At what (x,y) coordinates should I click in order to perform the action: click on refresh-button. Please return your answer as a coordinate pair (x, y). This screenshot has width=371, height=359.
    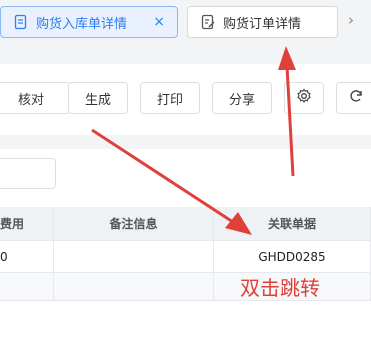
    Looking at the image, I should click on (353, 98).